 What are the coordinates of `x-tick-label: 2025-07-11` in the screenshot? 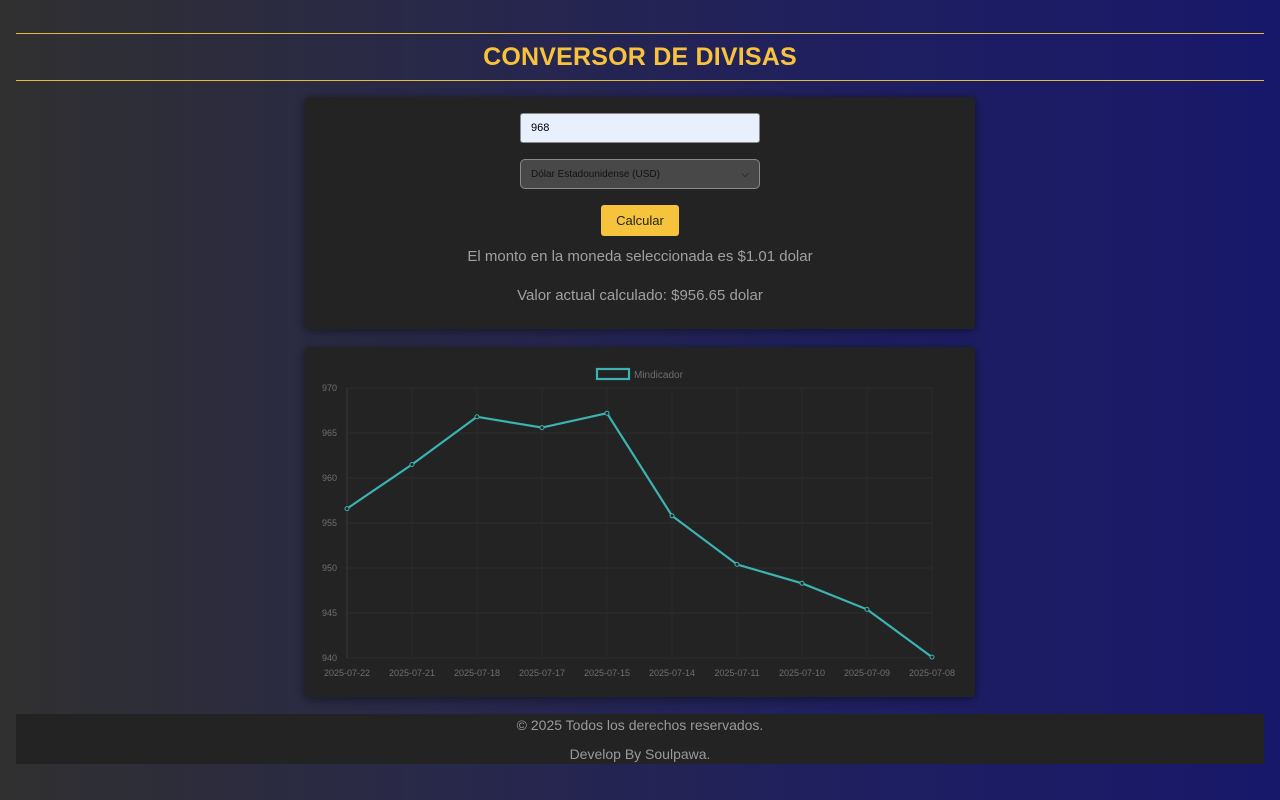 It's located at (736, 673).